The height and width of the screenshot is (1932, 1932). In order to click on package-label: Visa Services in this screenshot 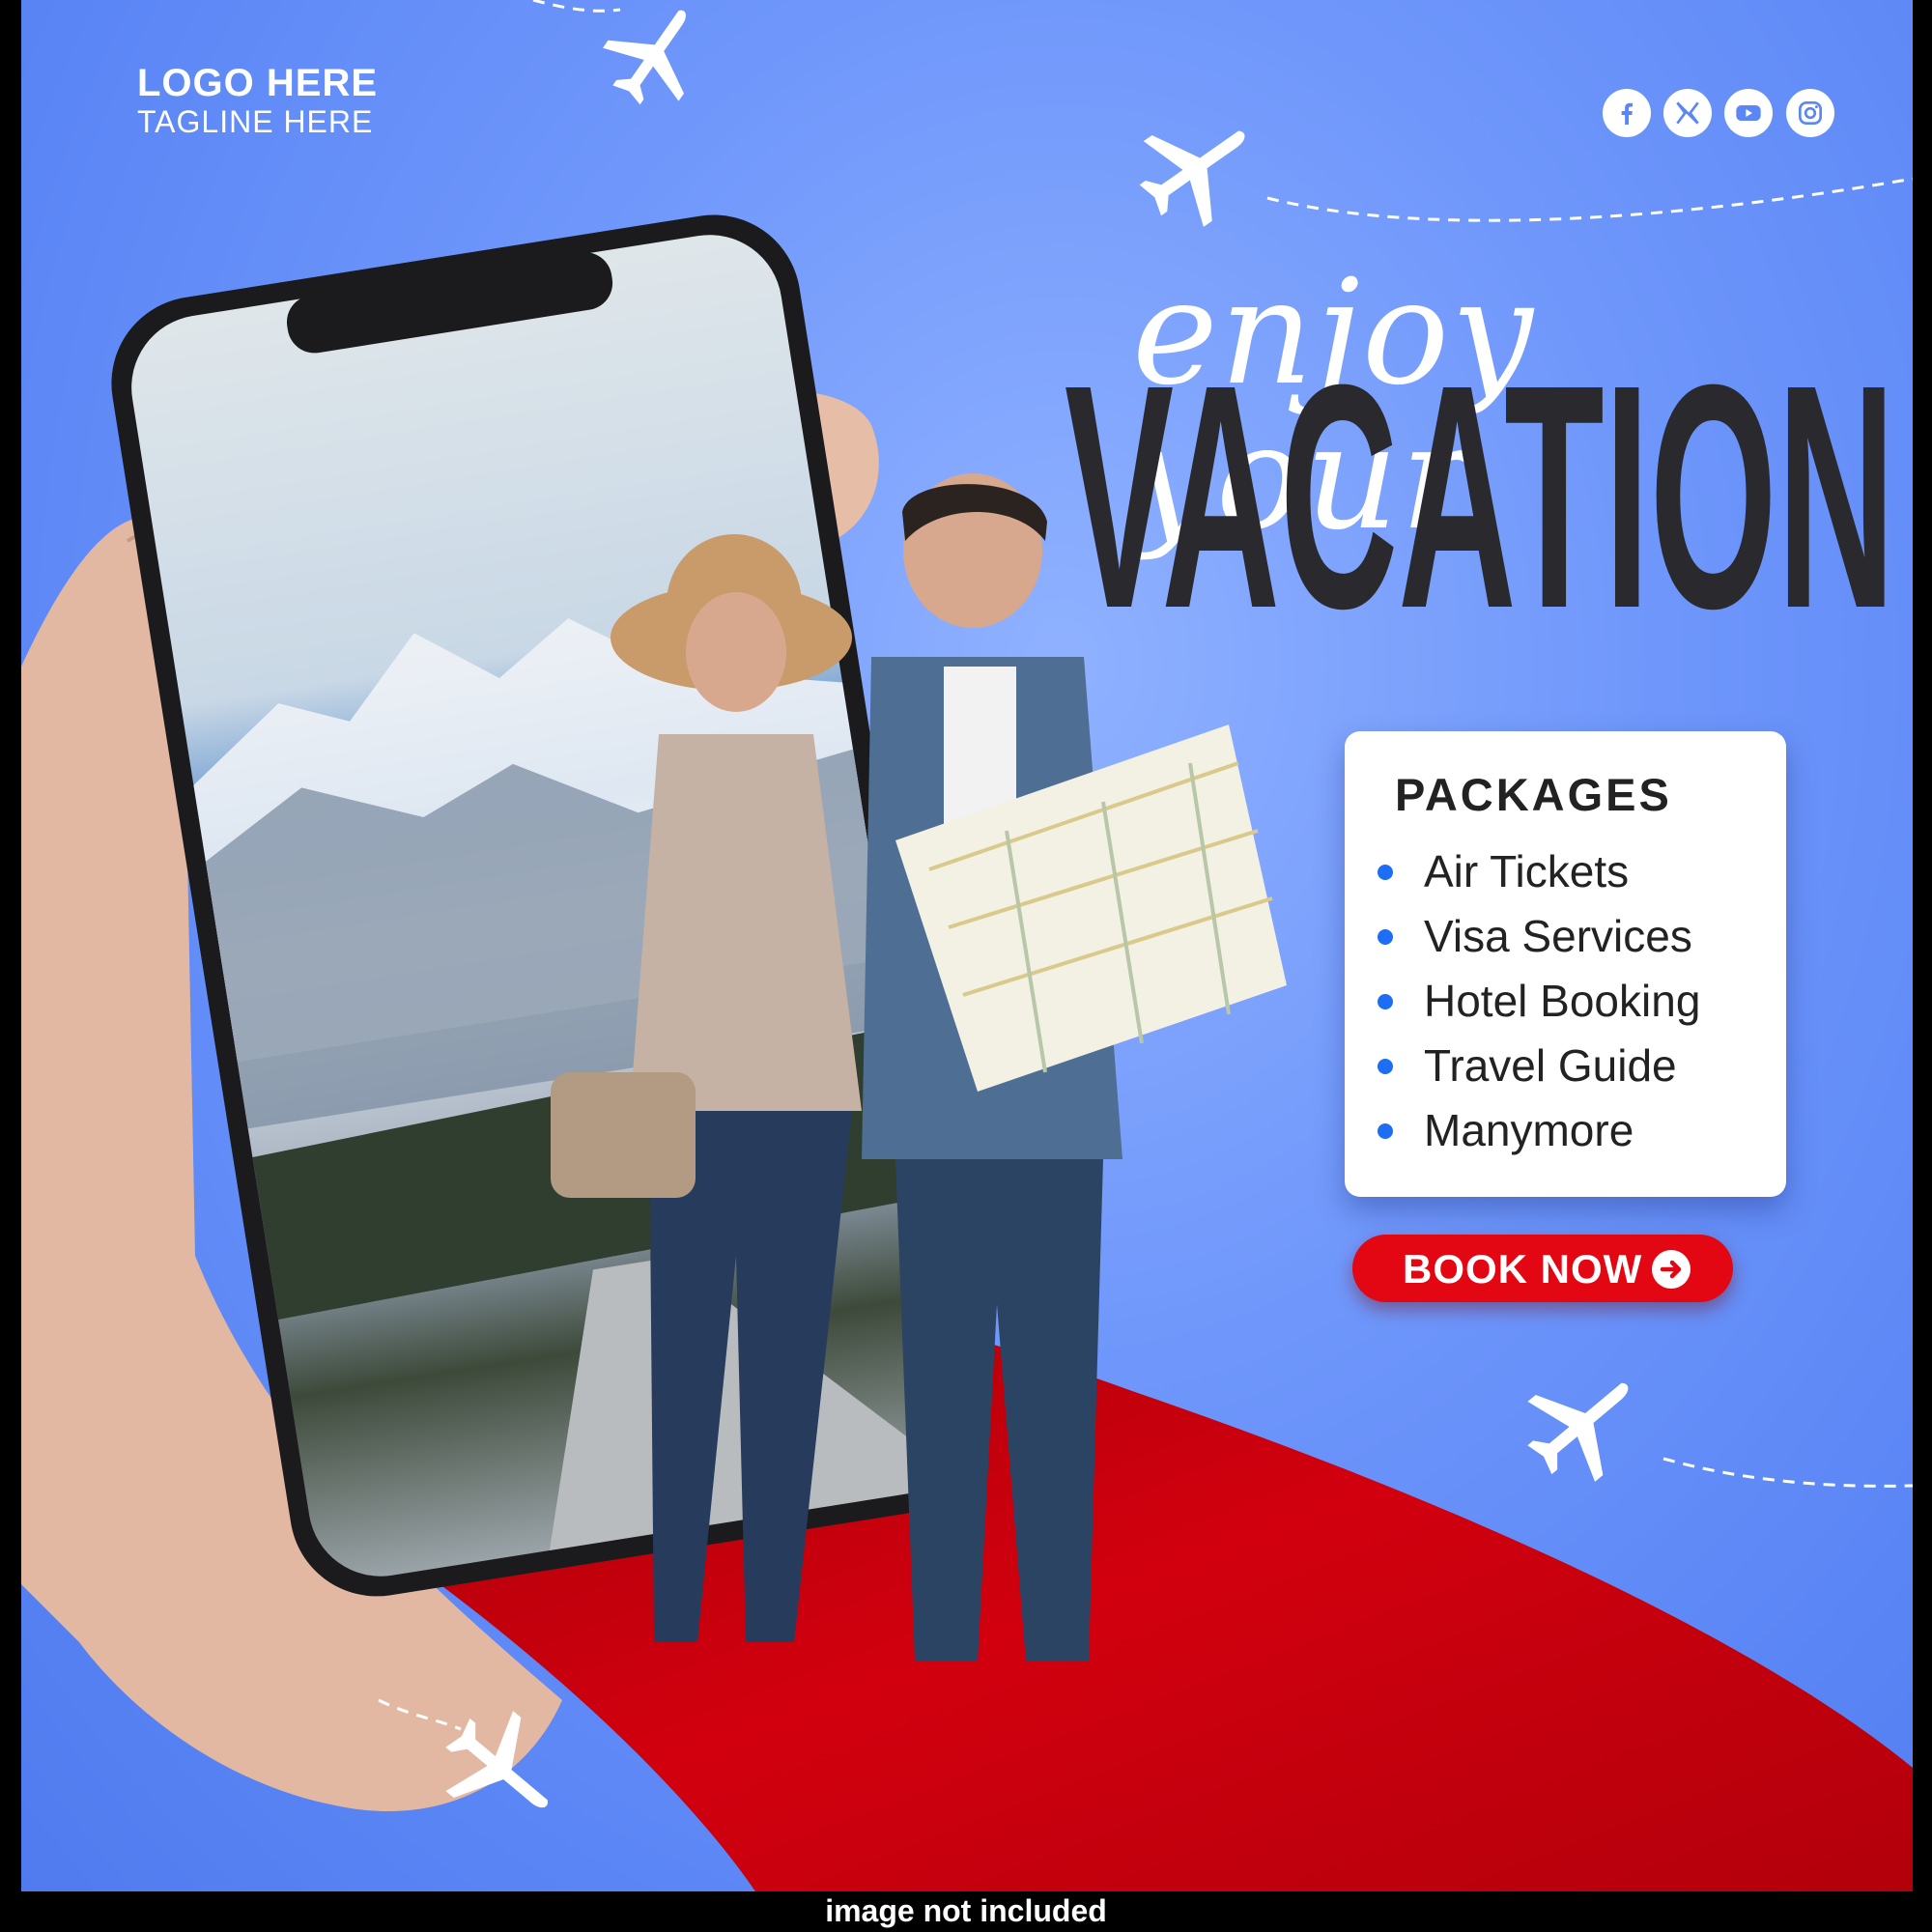, I will do `click(1558, 936)`.